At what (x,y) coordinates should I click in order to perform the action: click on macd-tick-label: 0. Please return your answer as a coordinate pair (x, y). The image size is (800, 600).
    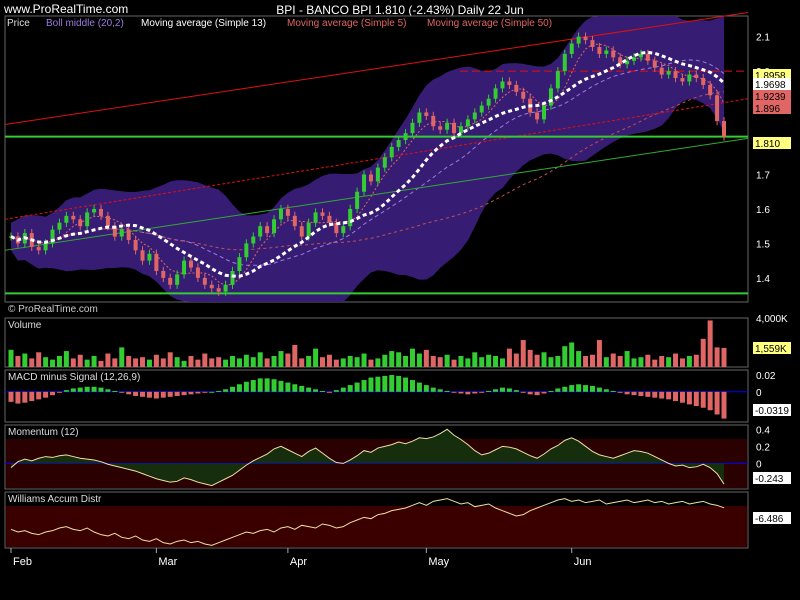
    Looking at the image, I should click on (759, 393).